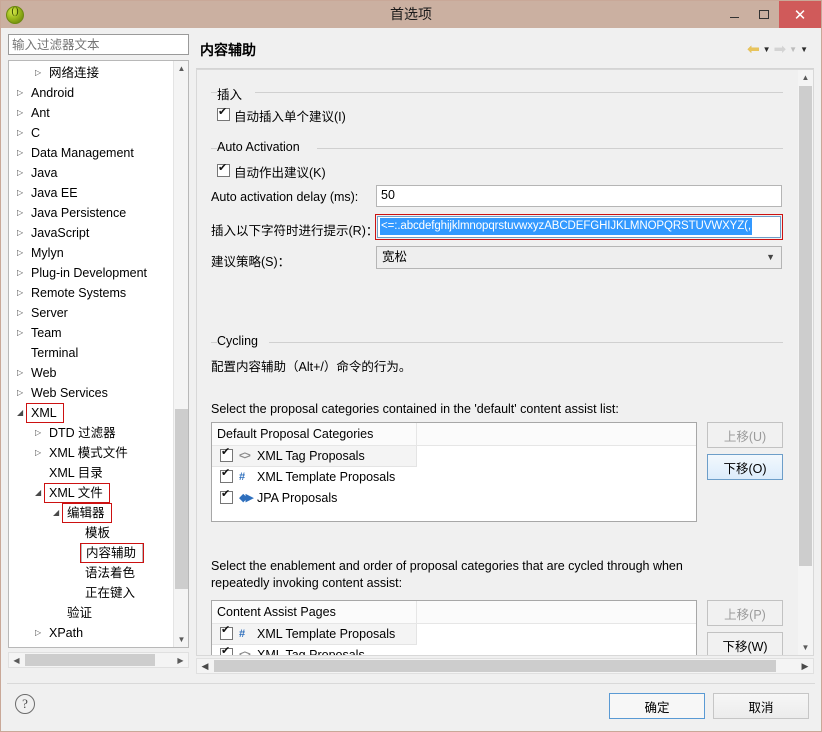 The width and height of the screenshot is (822, 732). I want to click on auto-insert-single-checkbox, so click(223, 113).